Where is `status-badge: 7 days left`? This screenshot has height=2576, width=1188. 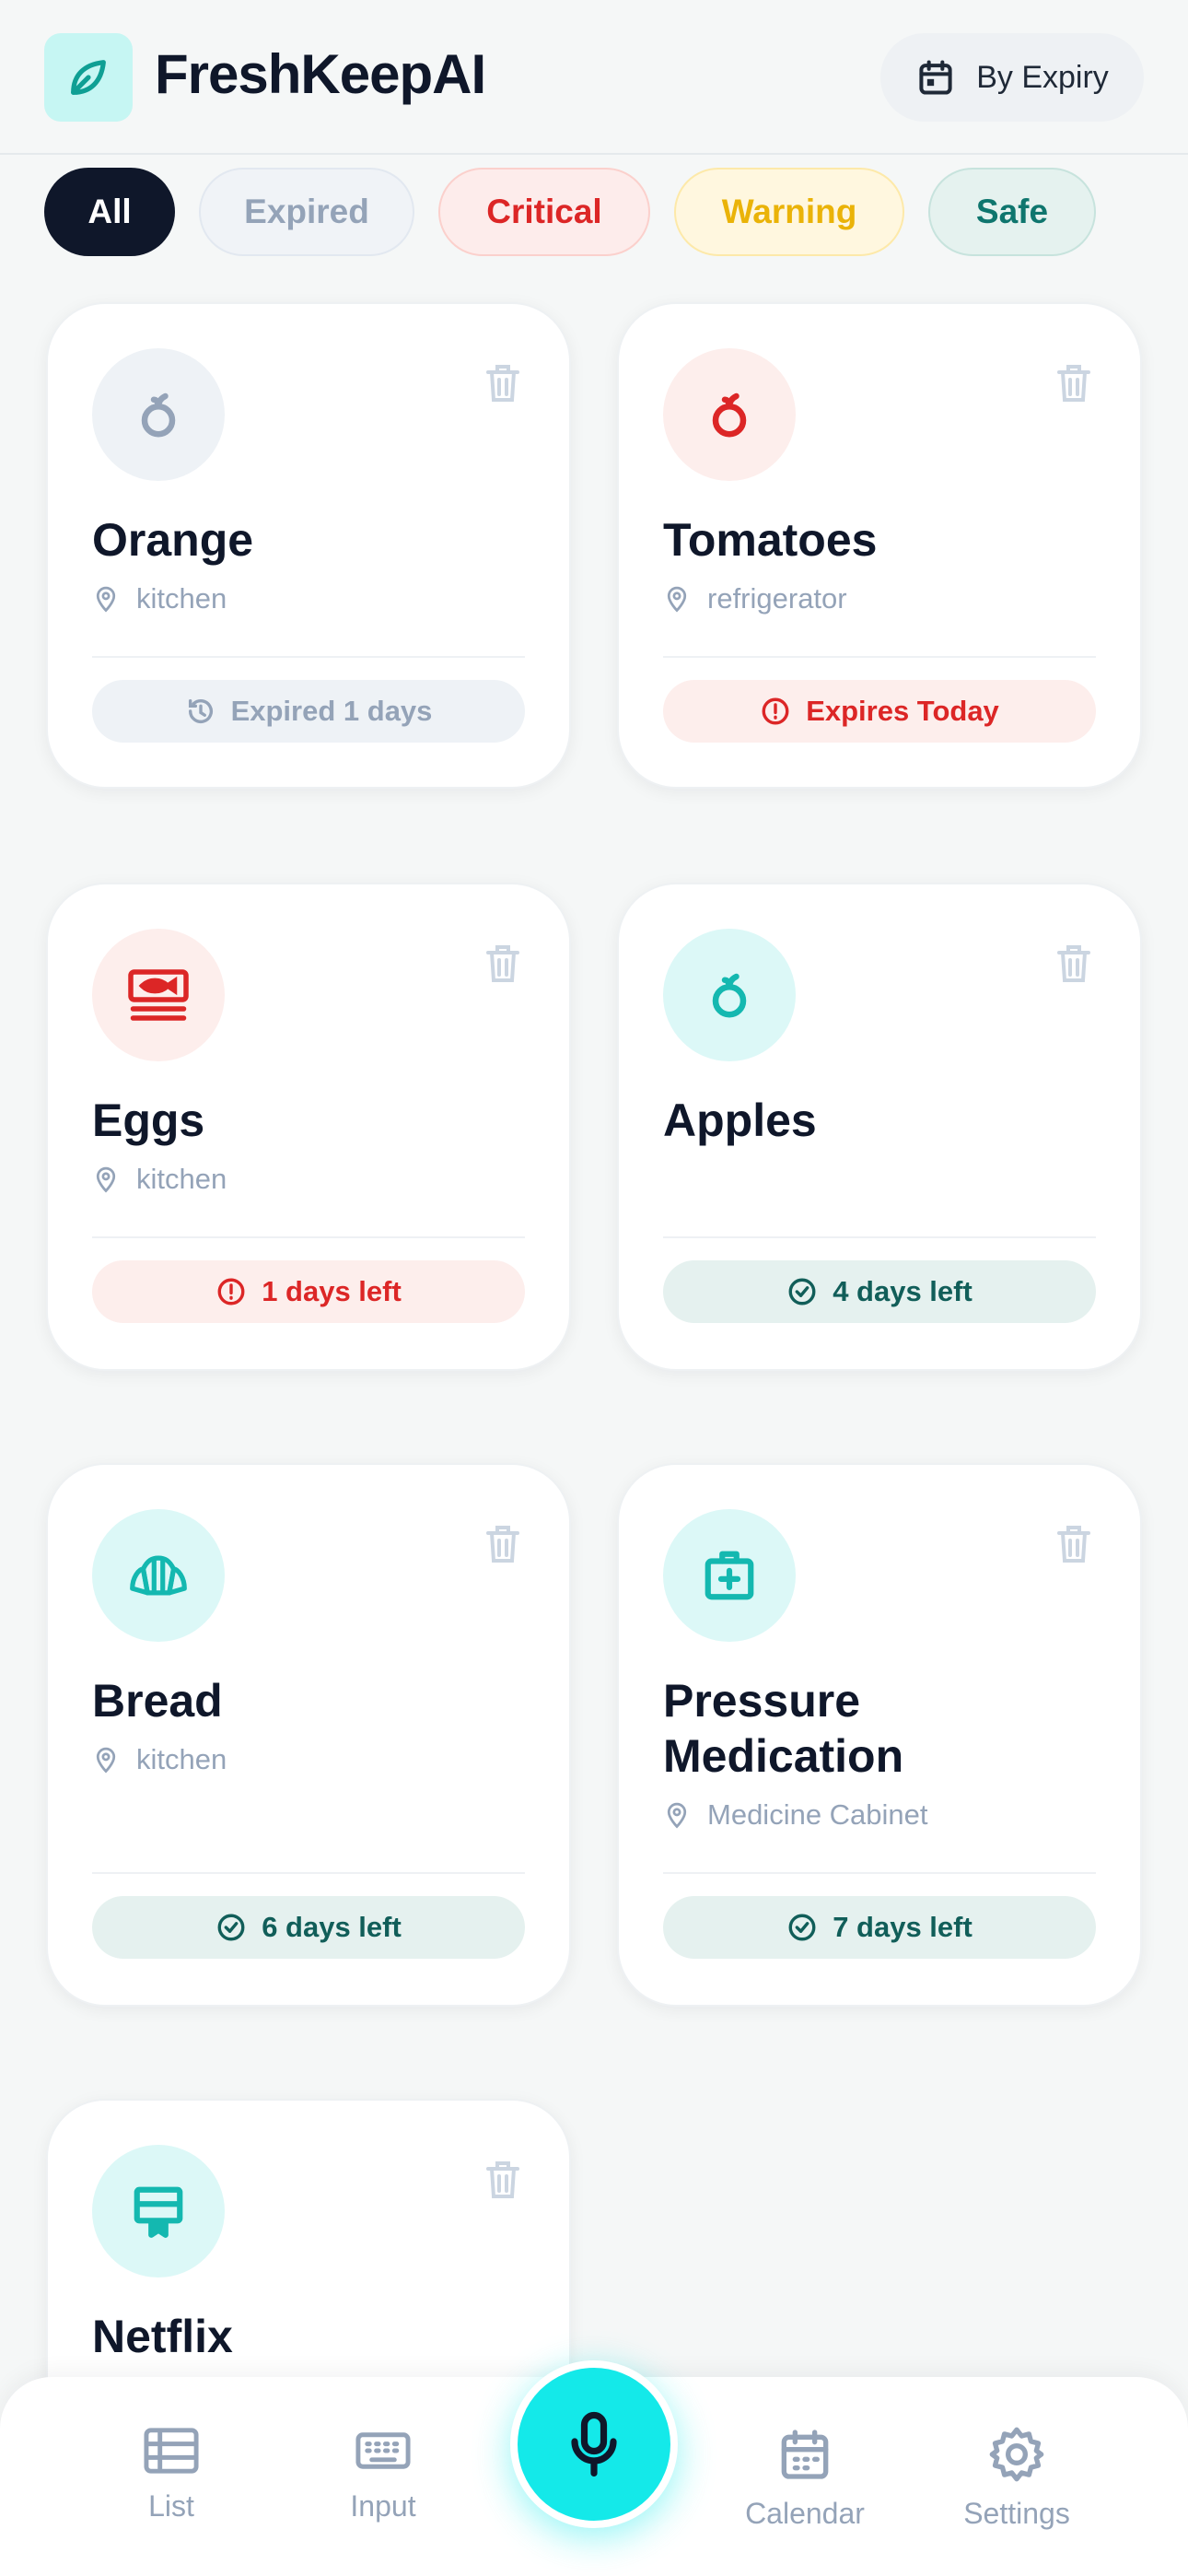 status-badge: 7 days left is located at coordinates (879, 1927).